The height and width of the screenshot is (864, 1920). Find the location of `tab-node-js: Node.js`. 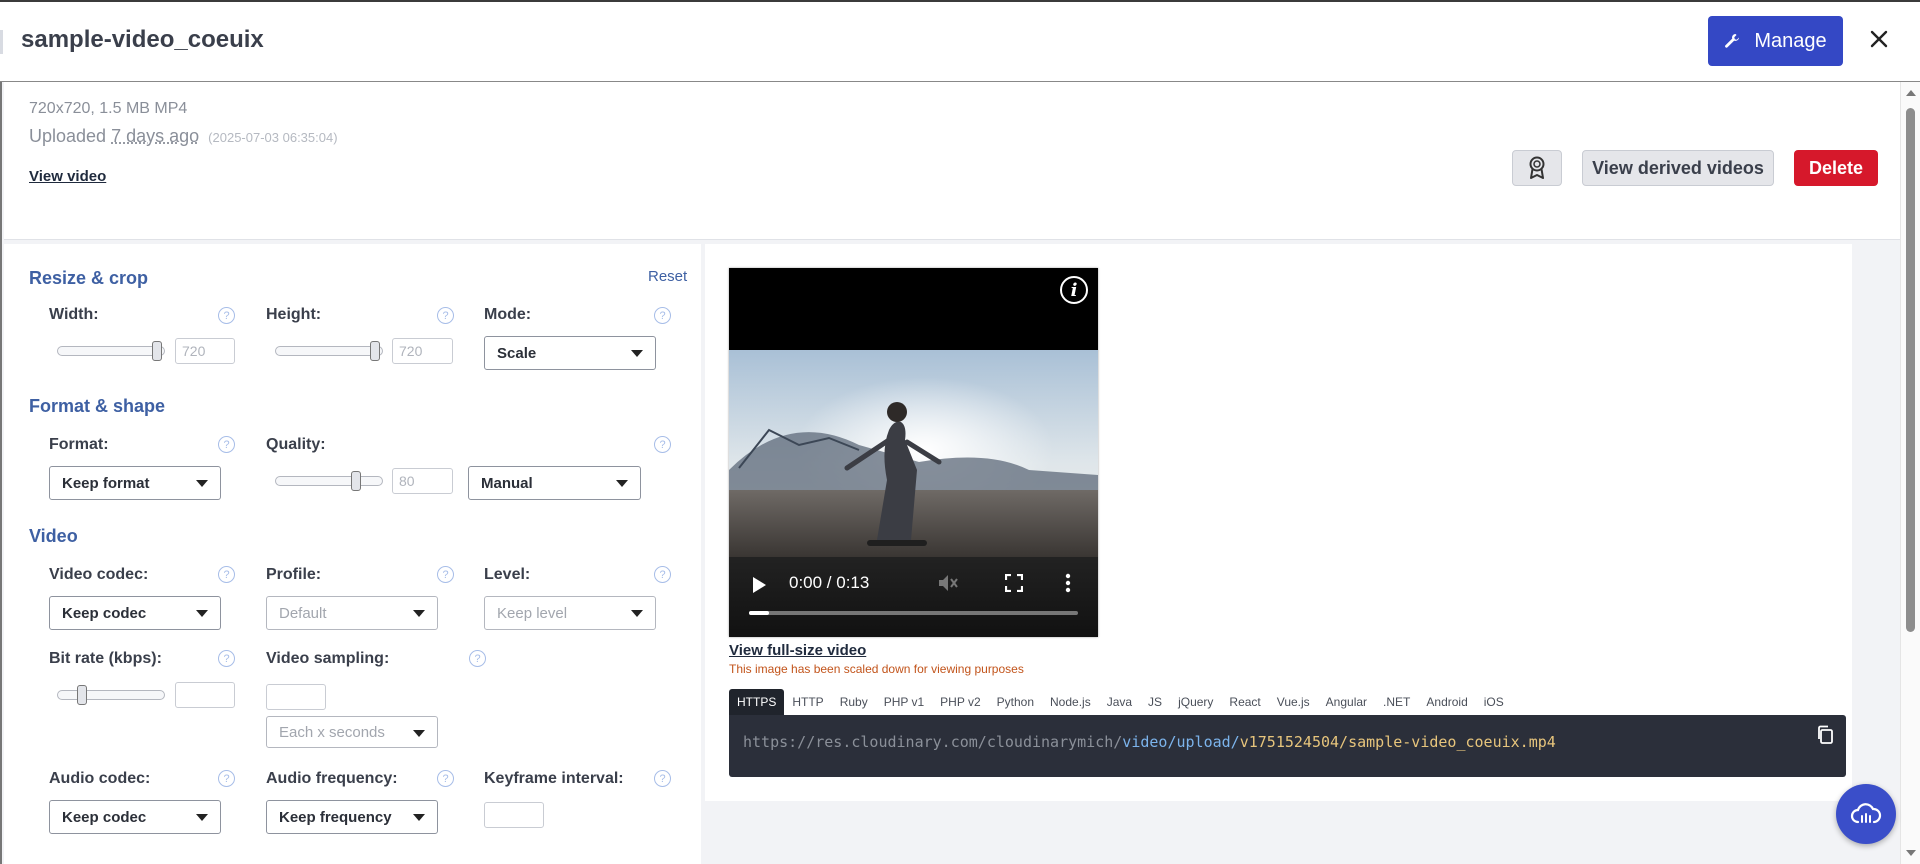

tab-node-js: Node.js is located at coordinates (1070, 702).